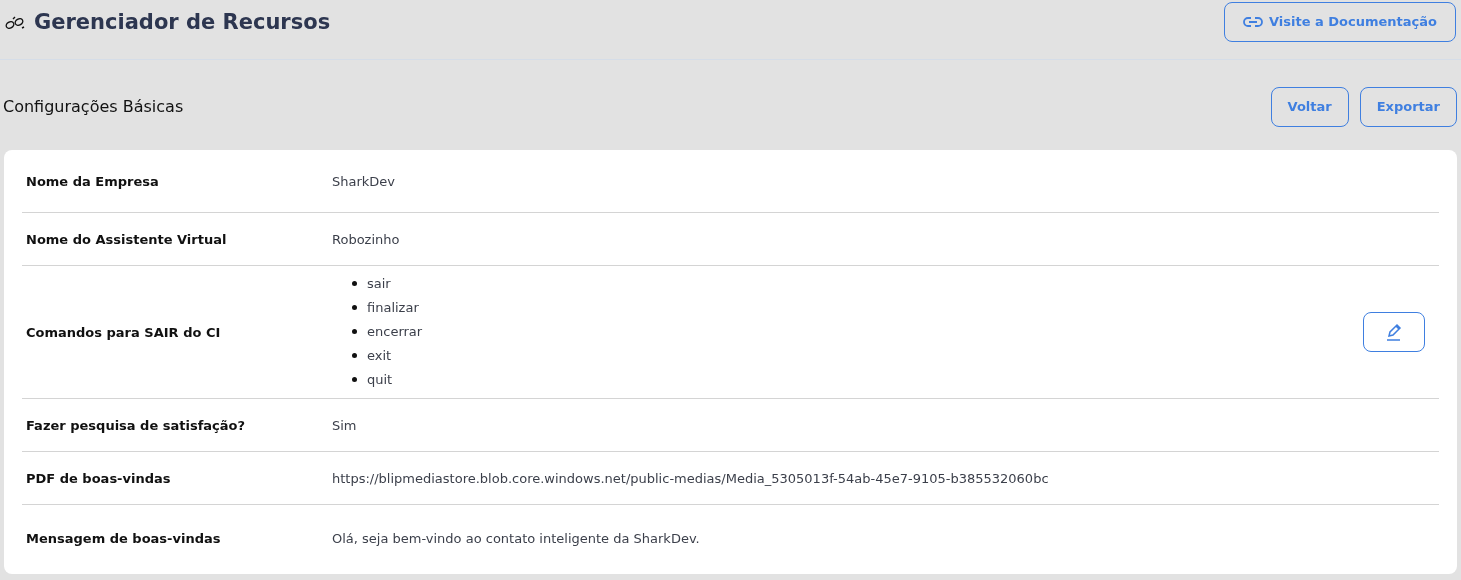 This screenshot has width=1461, height=580. Describe the element at coordinates (98, 478) in the screenshot. I see `field-label: PDF de boas-vindas` at that location.